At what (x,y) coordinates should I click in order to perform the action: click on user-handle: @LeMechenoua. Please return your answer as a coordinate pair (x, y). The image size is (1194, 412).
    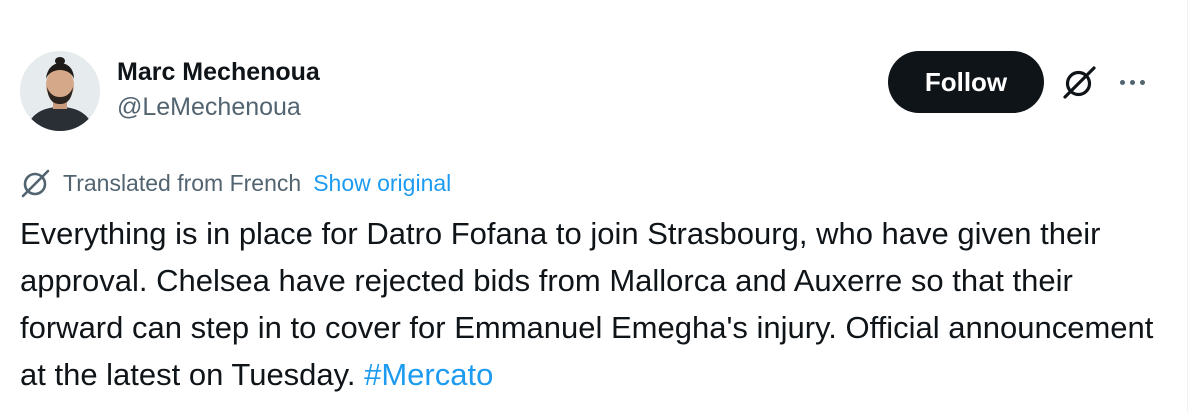
    Looking at the image, I should click on (218, 107).